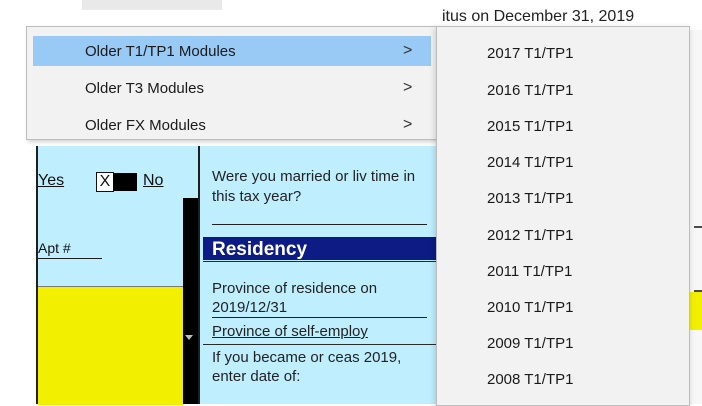  Describe the element at coordinates (530, 343) in the screenshot. I see `submenu-item-2009: 2009 T1/TP1` at that location.